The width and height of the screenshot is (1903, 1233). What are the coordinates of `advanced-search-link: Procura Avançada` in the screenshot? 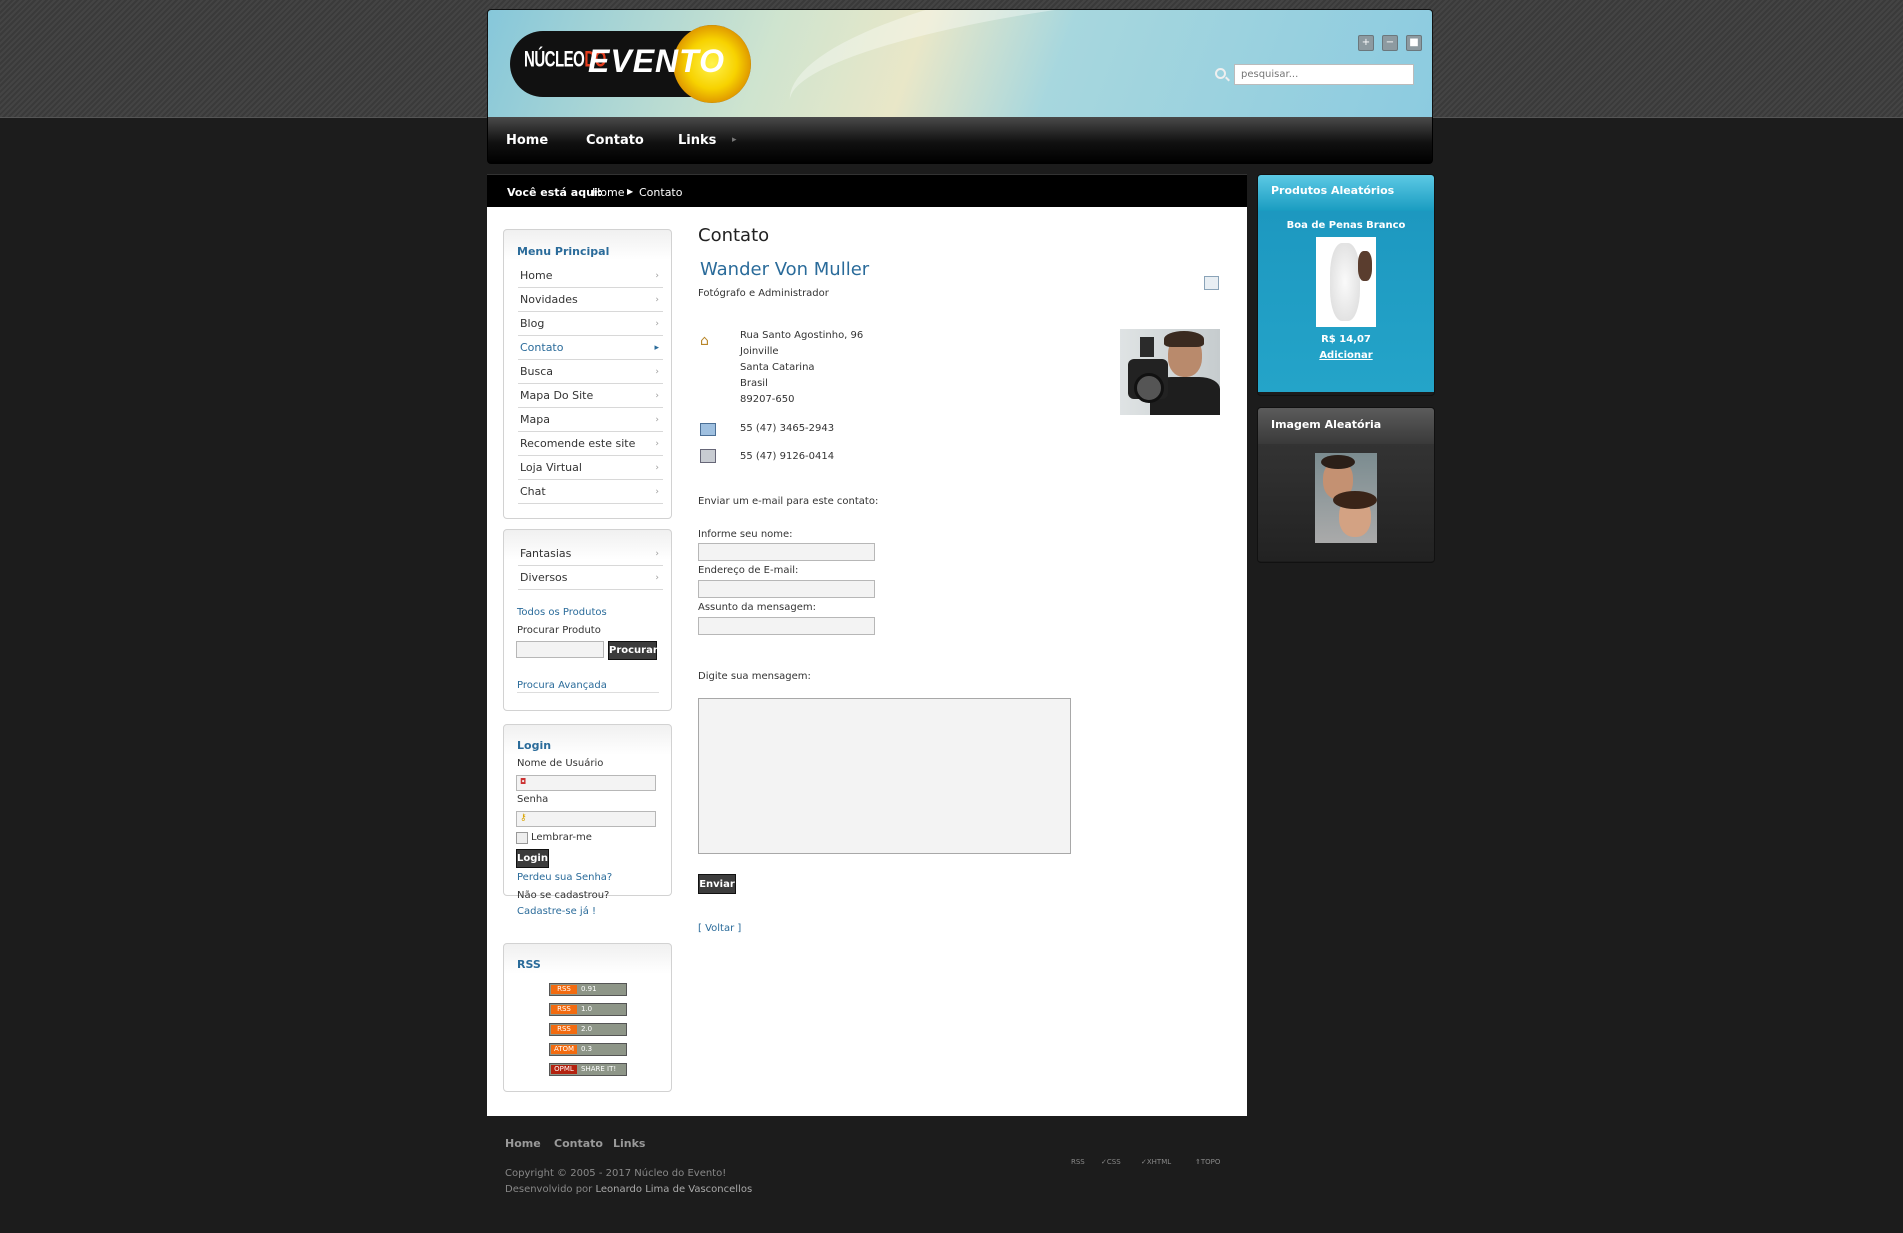 It's located at (588, 686).